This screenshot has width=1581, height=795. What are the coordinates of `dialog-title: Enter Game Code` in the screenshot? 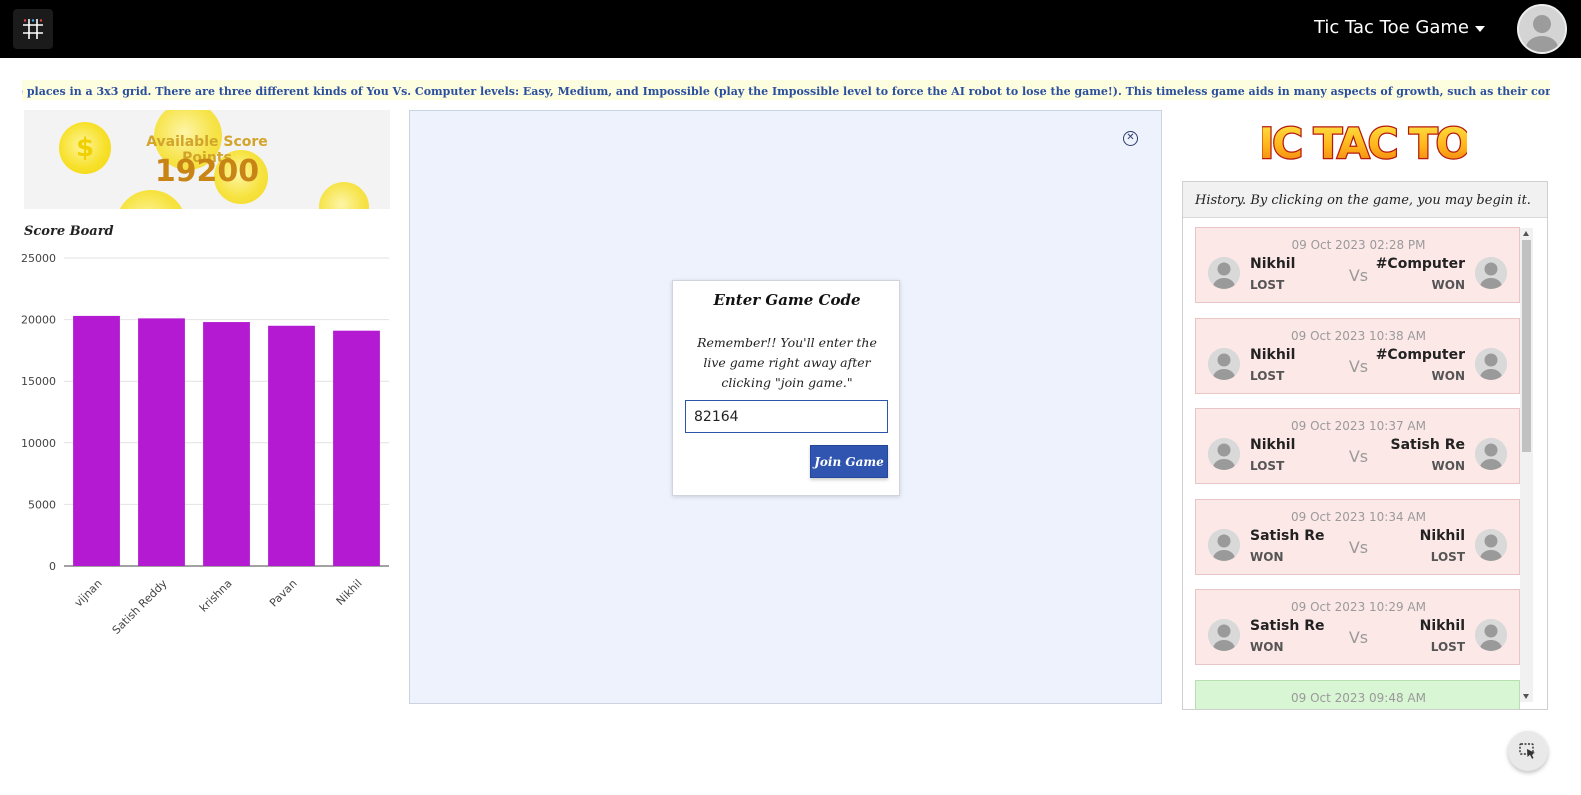 It's located at (787, 300).